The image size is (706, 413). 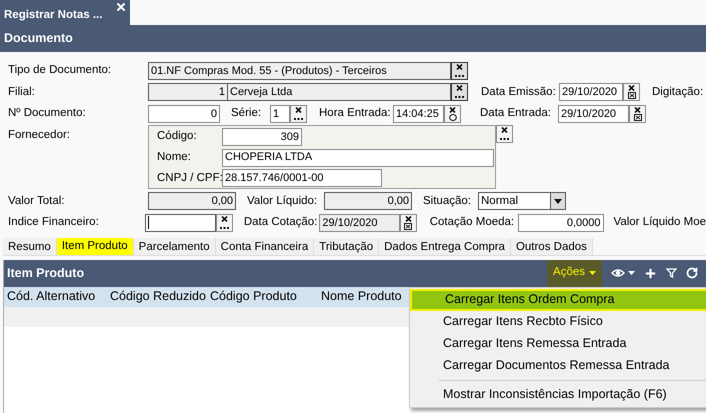 What do you see at coordinates (551, 246) in the screenshot?
I see `detail-tab: Outros Dados` at bounding box center [551, 246].